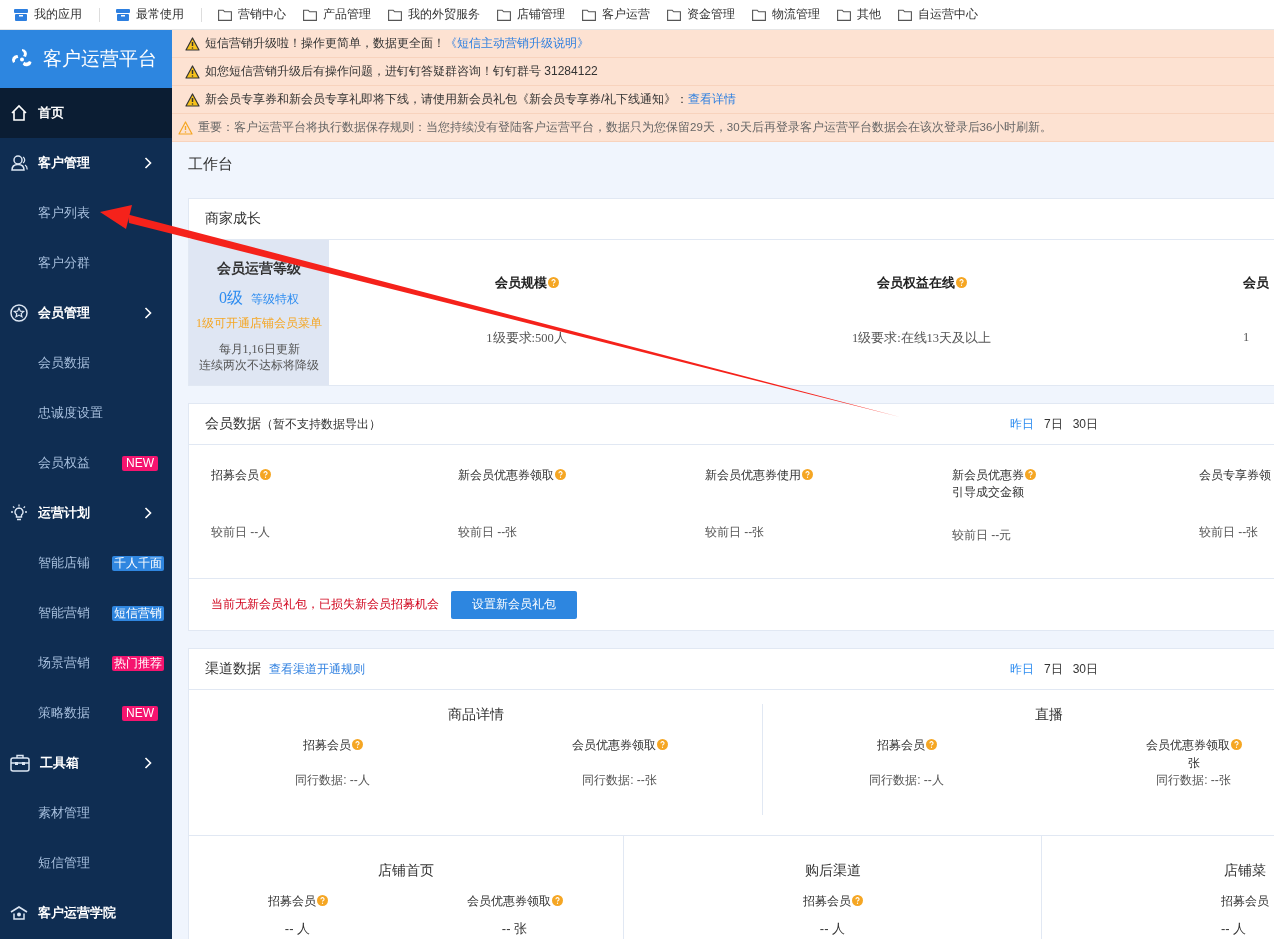 The width and height of the screenshot is (1274, 939). What do you see at coordinates (210, 164) in the screenshot?
I see `page-title: 工作台` at bounding box center [210, 164].